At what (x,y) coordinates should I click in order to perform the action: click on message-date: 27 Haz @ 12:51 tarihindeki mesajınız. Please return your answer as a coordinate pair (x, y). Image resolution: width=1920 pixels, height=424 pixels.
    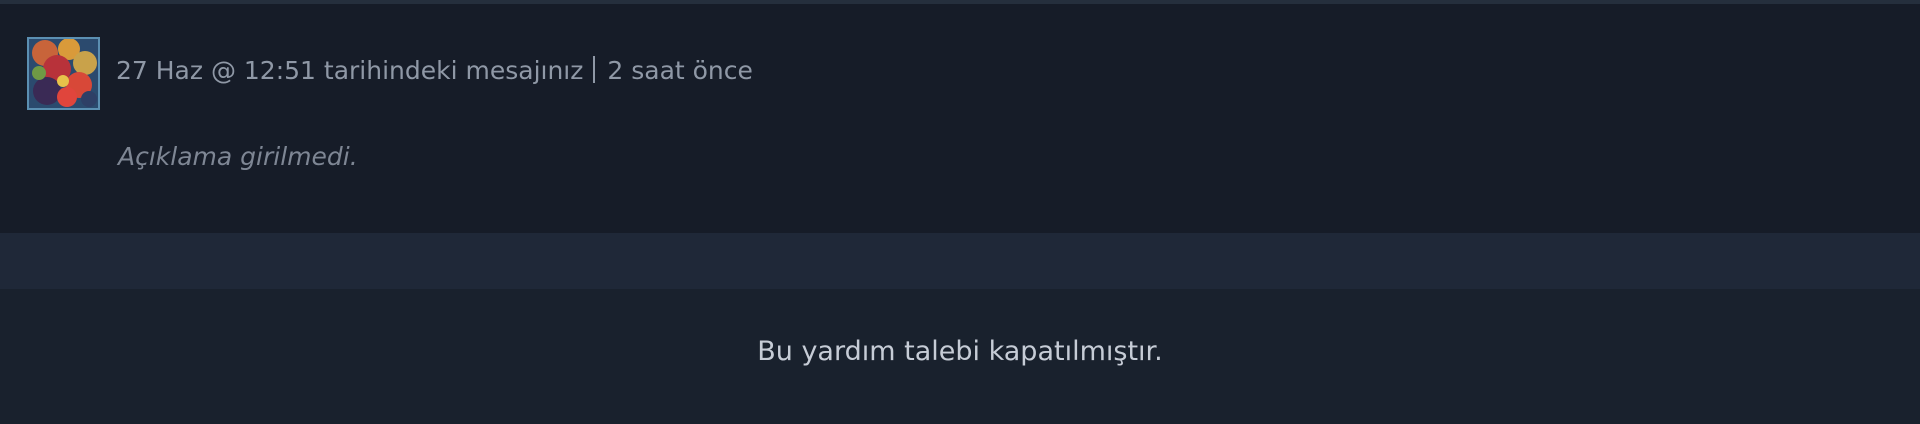
    Looking at the image, I should click on (350, 70).